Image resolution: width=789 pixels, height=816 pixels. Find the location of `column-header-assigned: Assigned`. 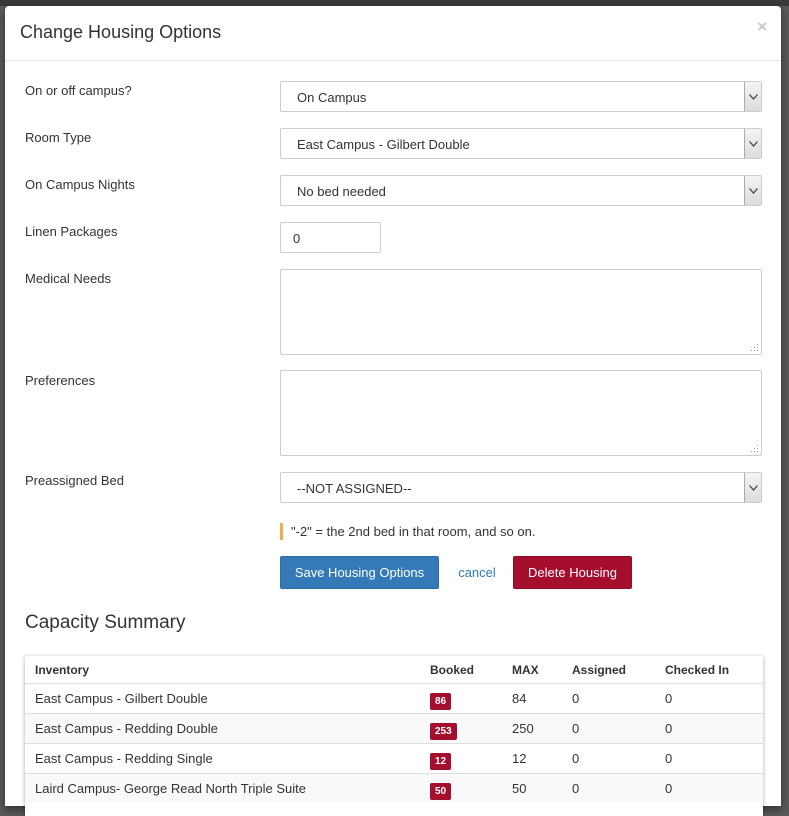

column-header-assigned: Assigned is located at coordinates (599, 669).